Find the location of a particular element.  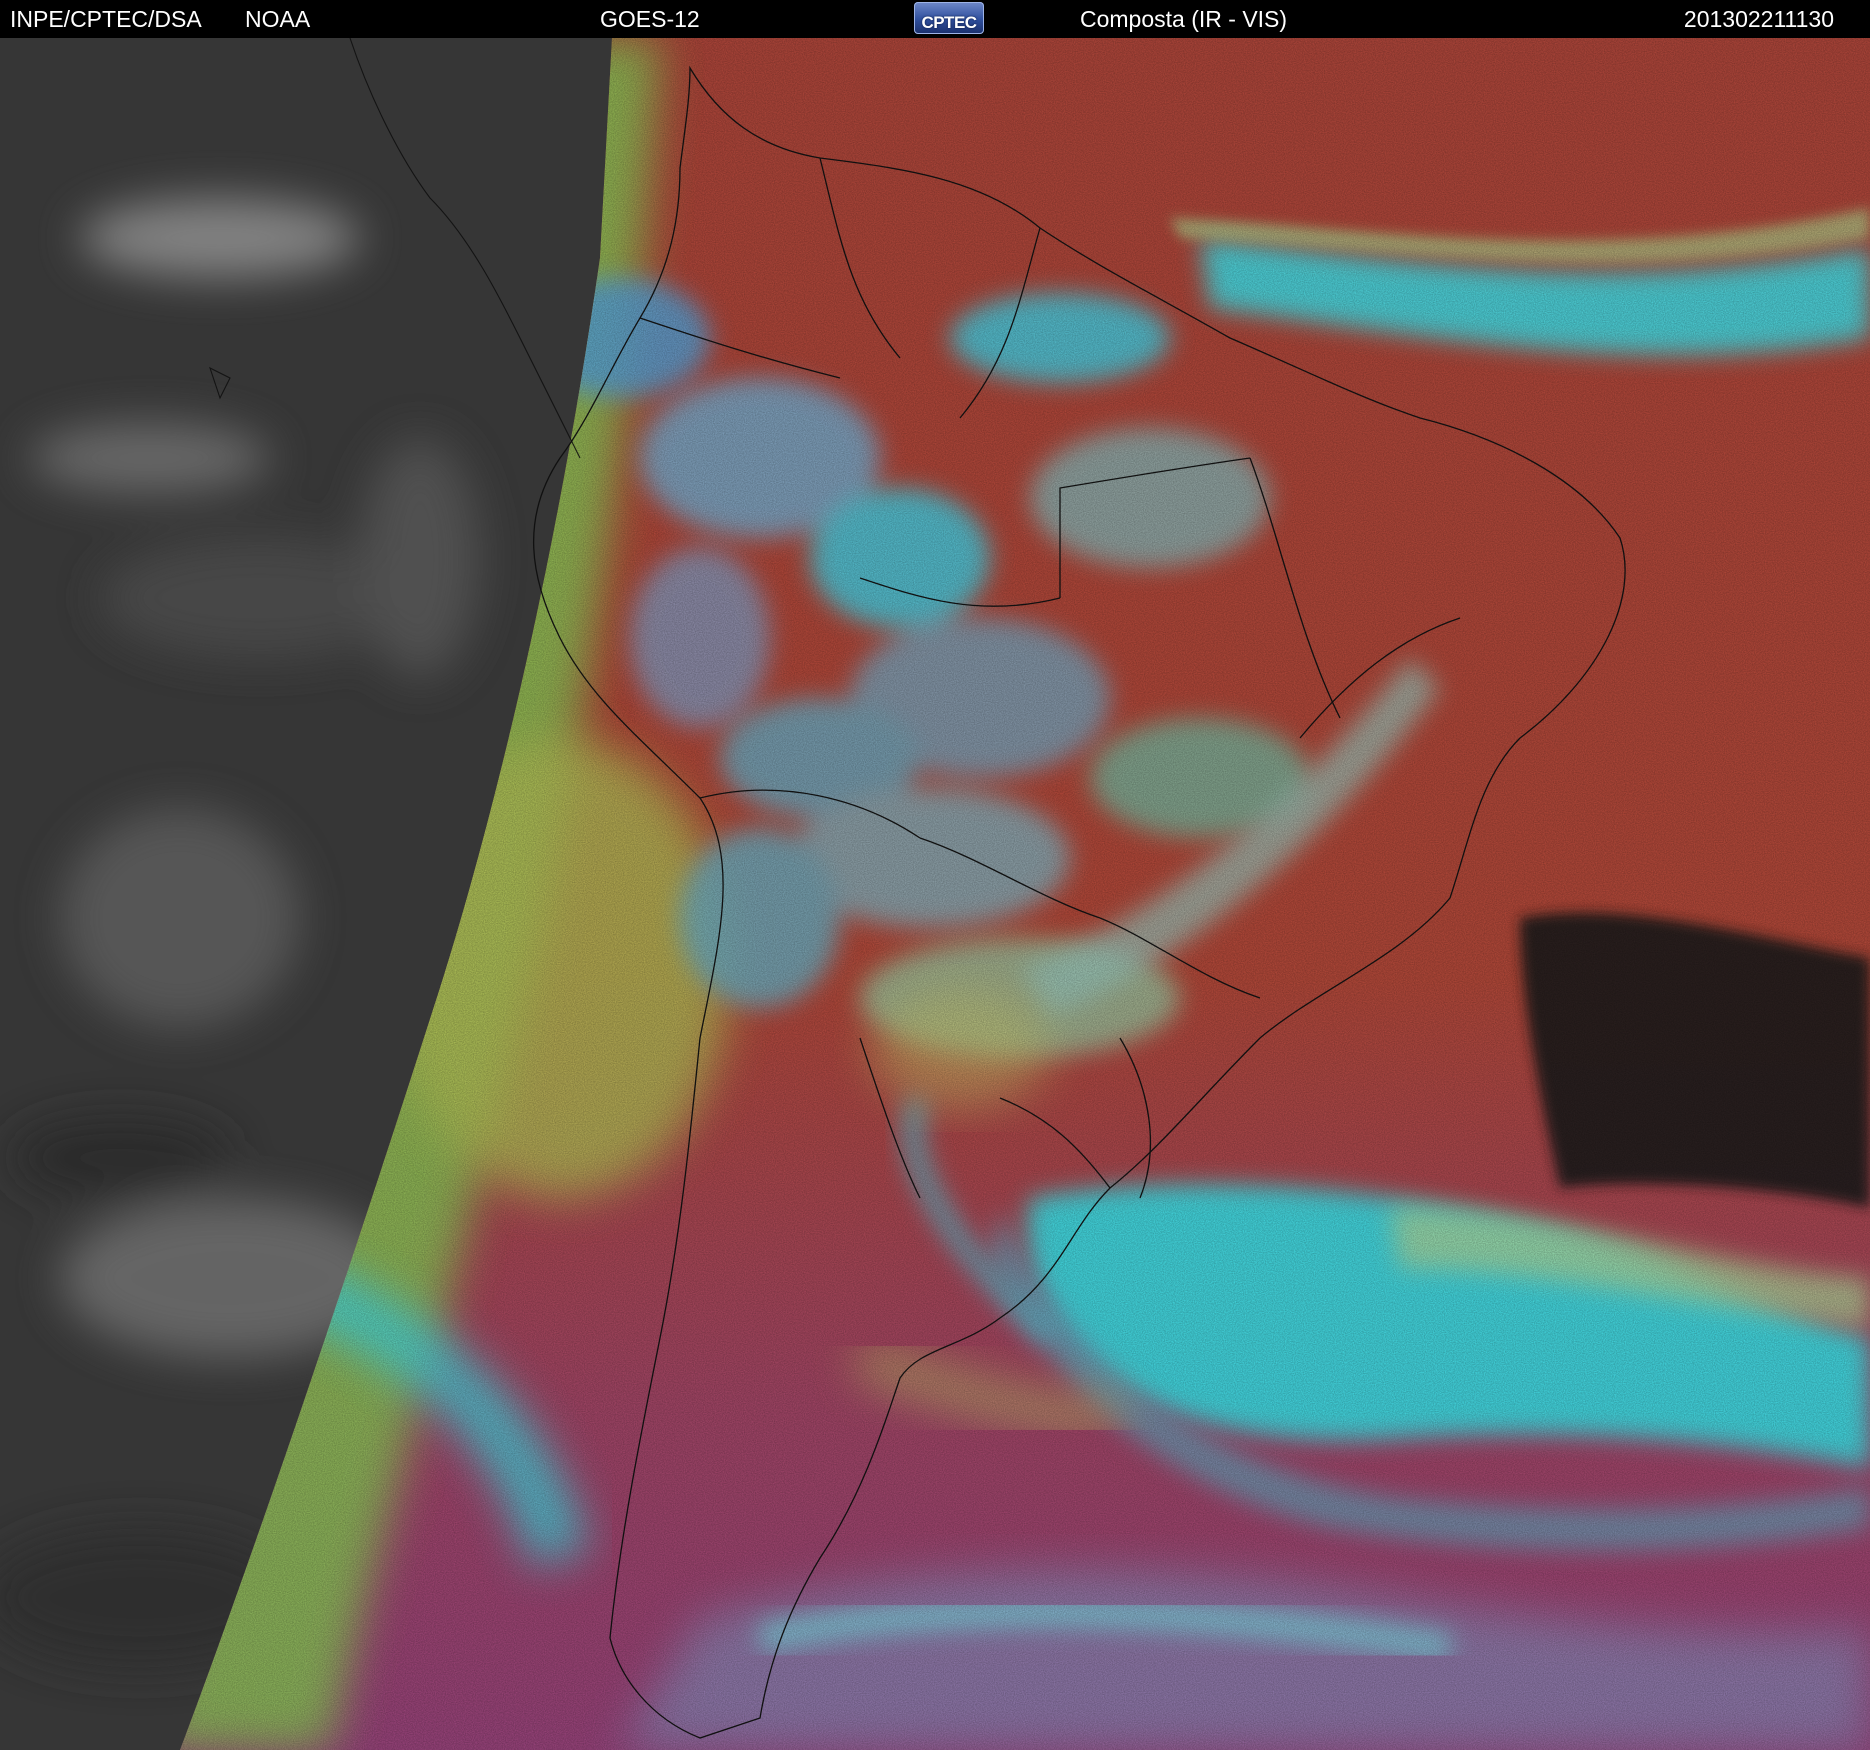

institution-label: INPE/CPTEC/DSA is located at coordinates (106, 19).